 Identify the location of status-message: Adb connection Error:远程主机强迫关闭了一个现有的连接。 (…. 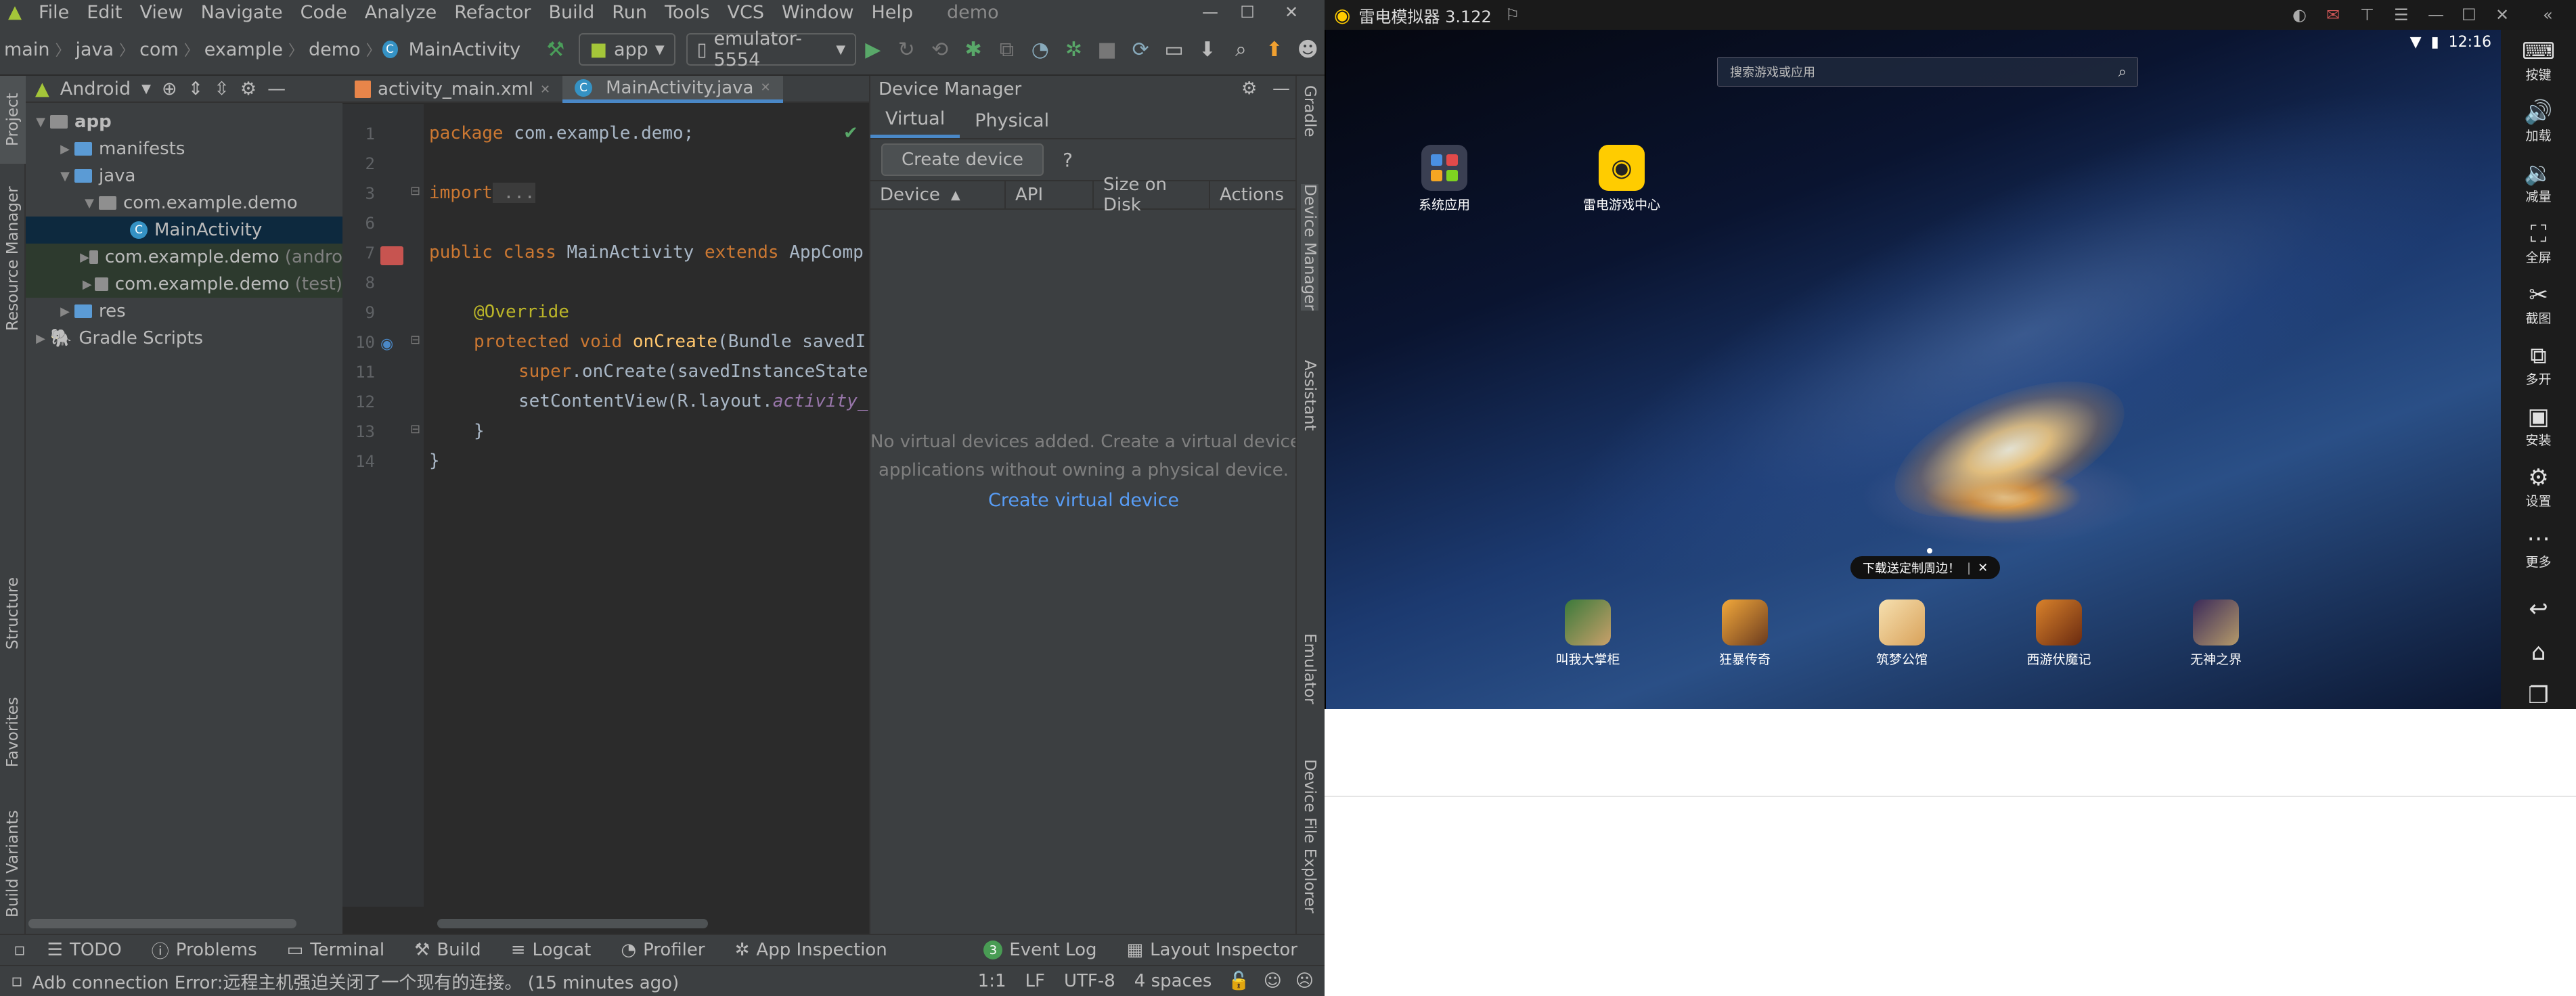
(356, 981).